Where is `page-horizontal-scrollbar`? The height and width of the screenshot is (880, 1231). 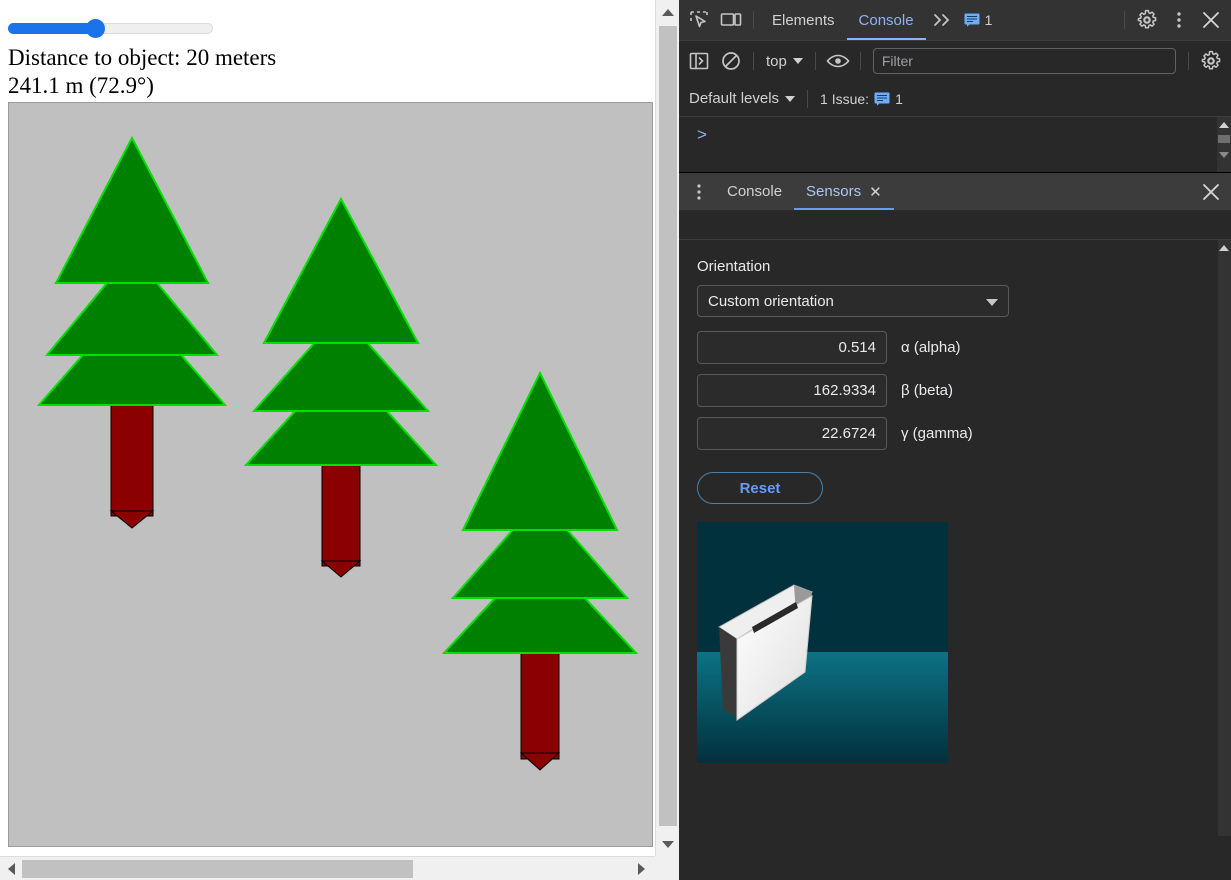 page-horizontal-scrollbar is located at coordinates (339, 868).